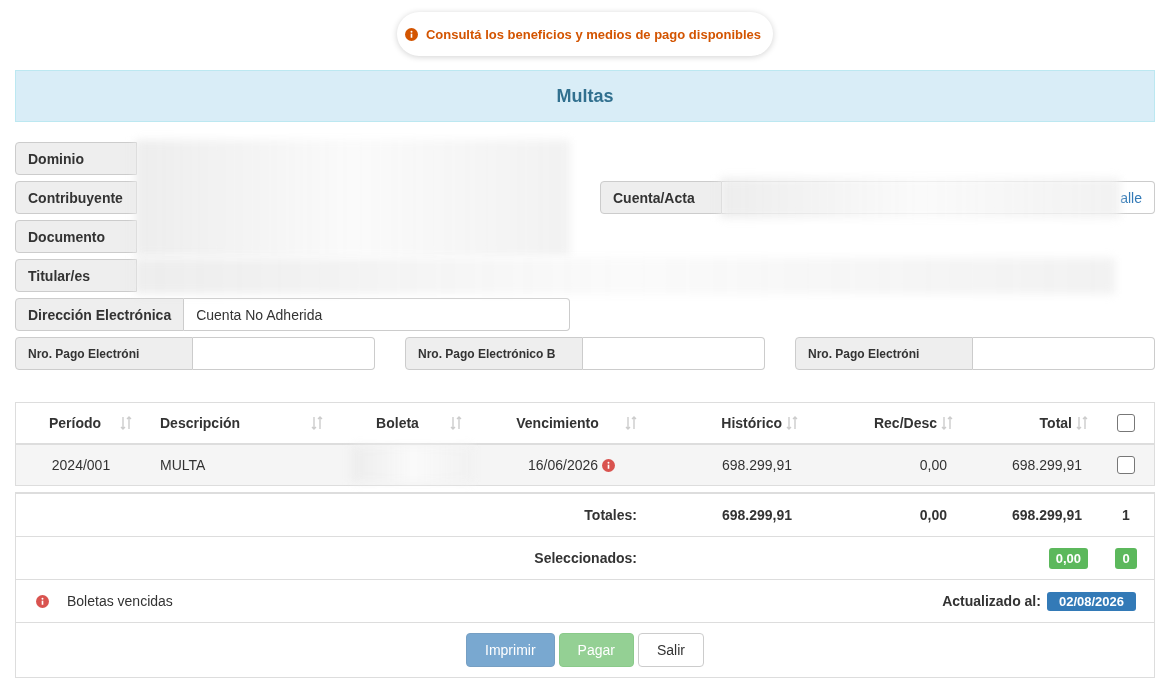  What do you see at coordinates (494, 353) in the screenshot?
I see `field-label: Nro. Pago Electrónico B` at bounding box center [494, 353].